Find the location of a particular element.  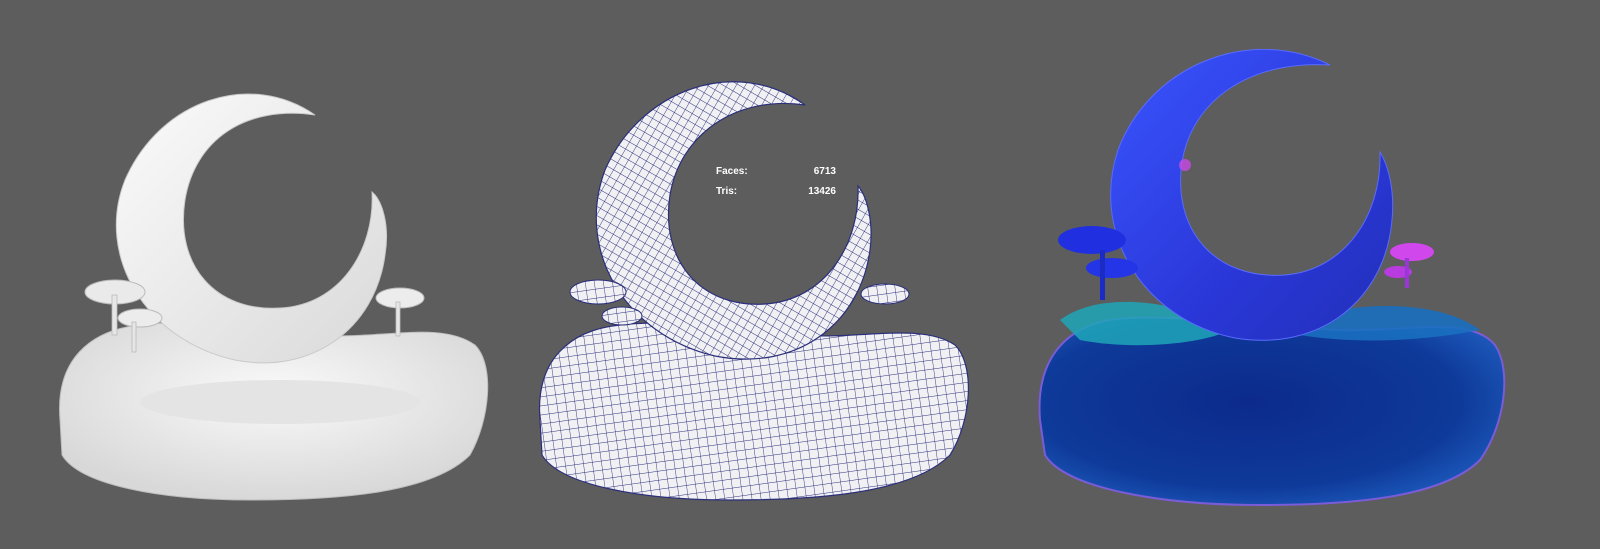

faces-value: 6713 is located at coordinates (824, 171).